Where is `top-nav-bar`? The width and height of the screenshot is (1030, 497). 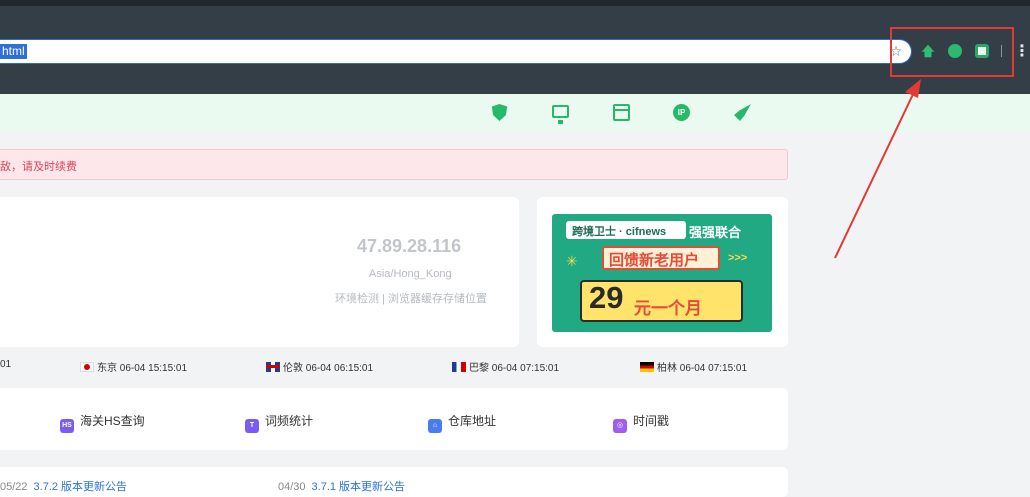 top-nav-bar is located at coordinates (515, 113).